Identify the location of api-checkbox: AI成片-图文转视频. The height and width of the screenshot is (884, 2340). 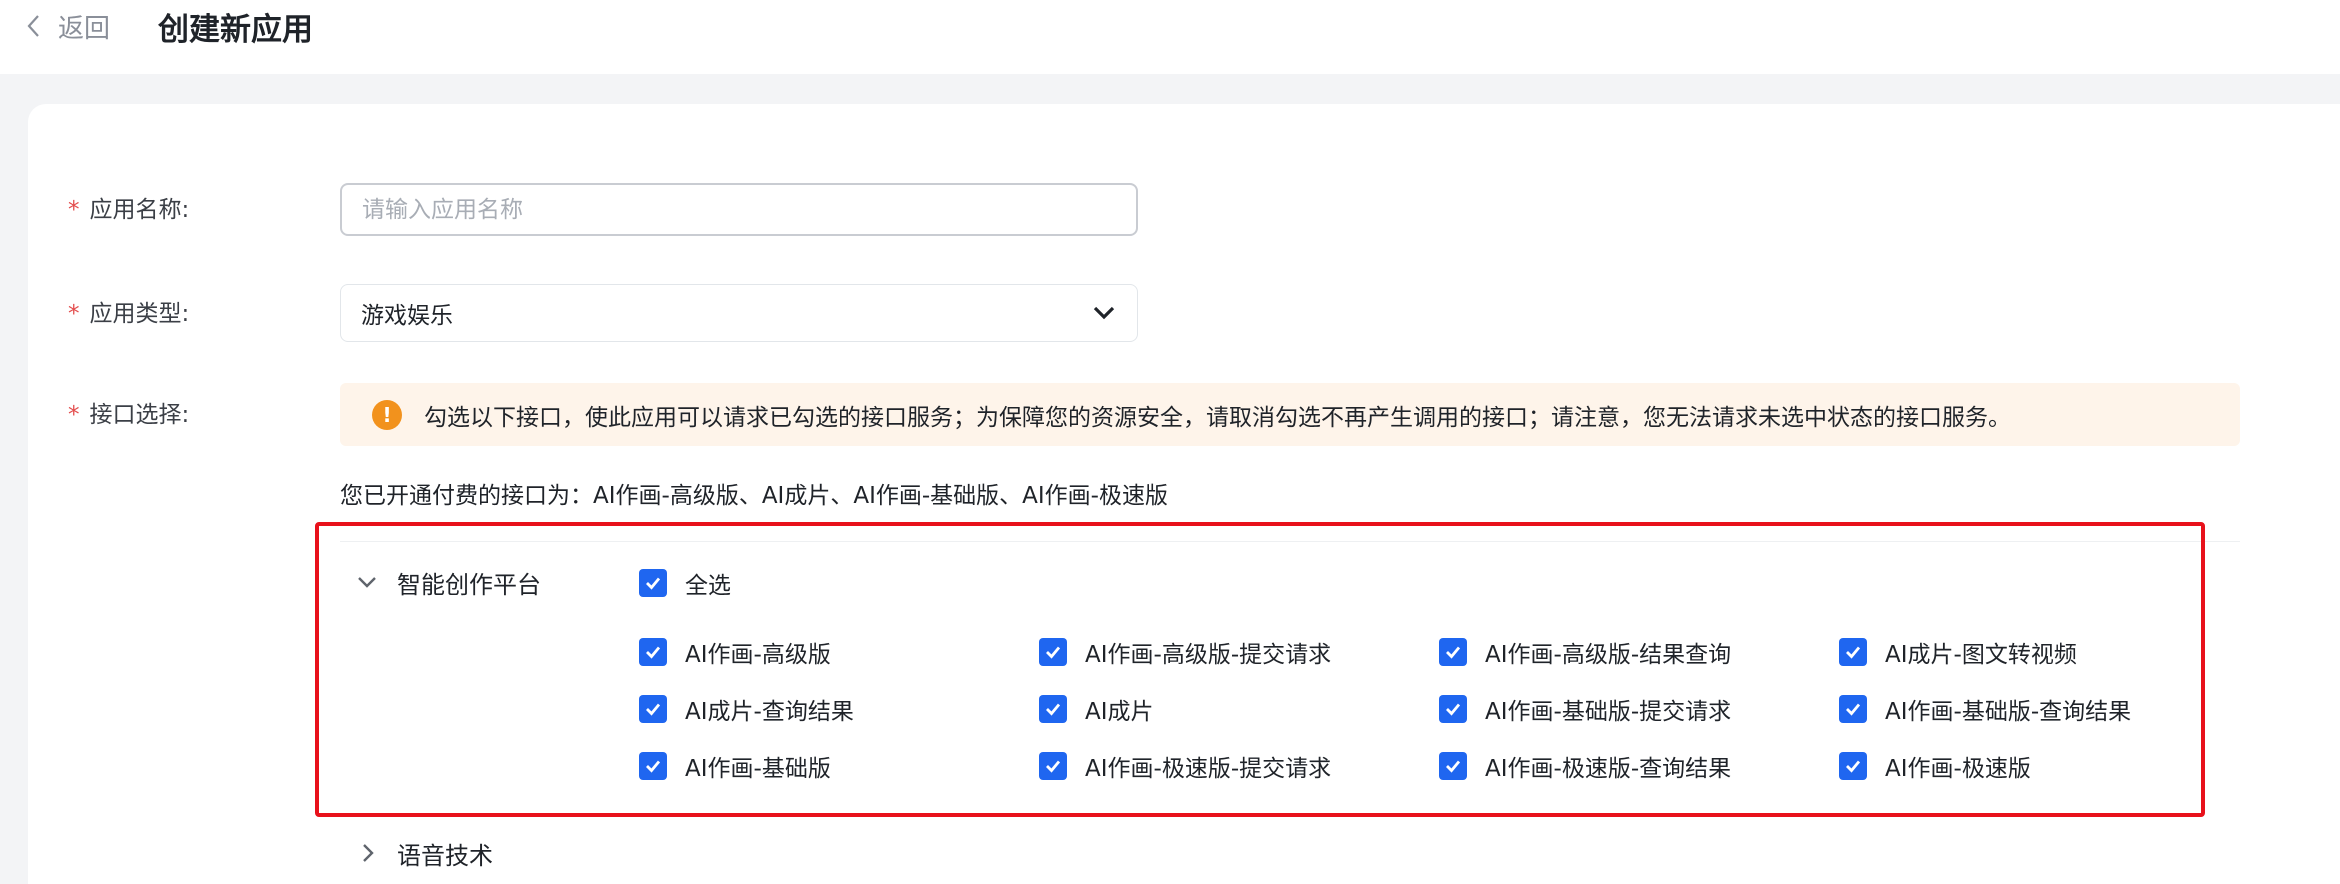
(1958, 652).